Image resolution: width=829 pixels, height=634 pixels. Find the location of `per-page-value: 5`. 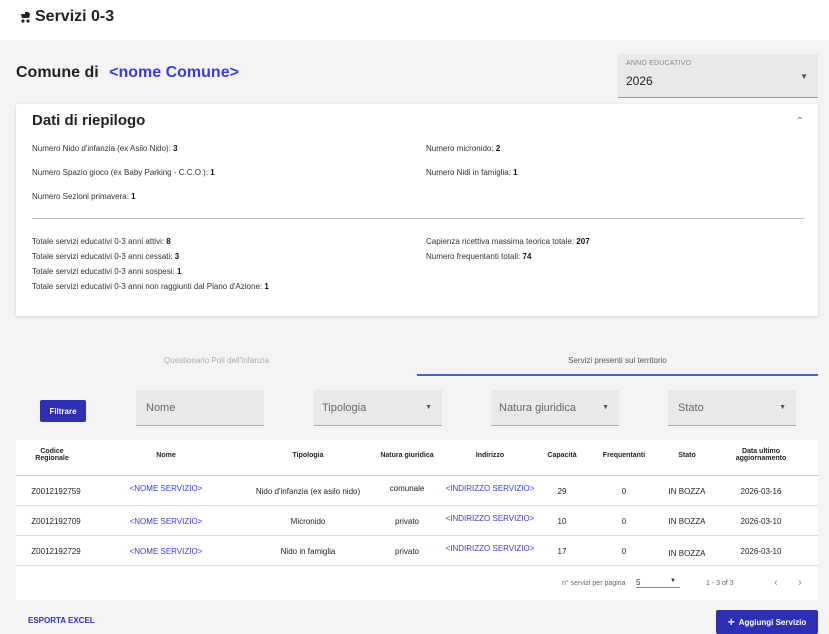

per-page-value: 5 is located at coordinates (638, 582).